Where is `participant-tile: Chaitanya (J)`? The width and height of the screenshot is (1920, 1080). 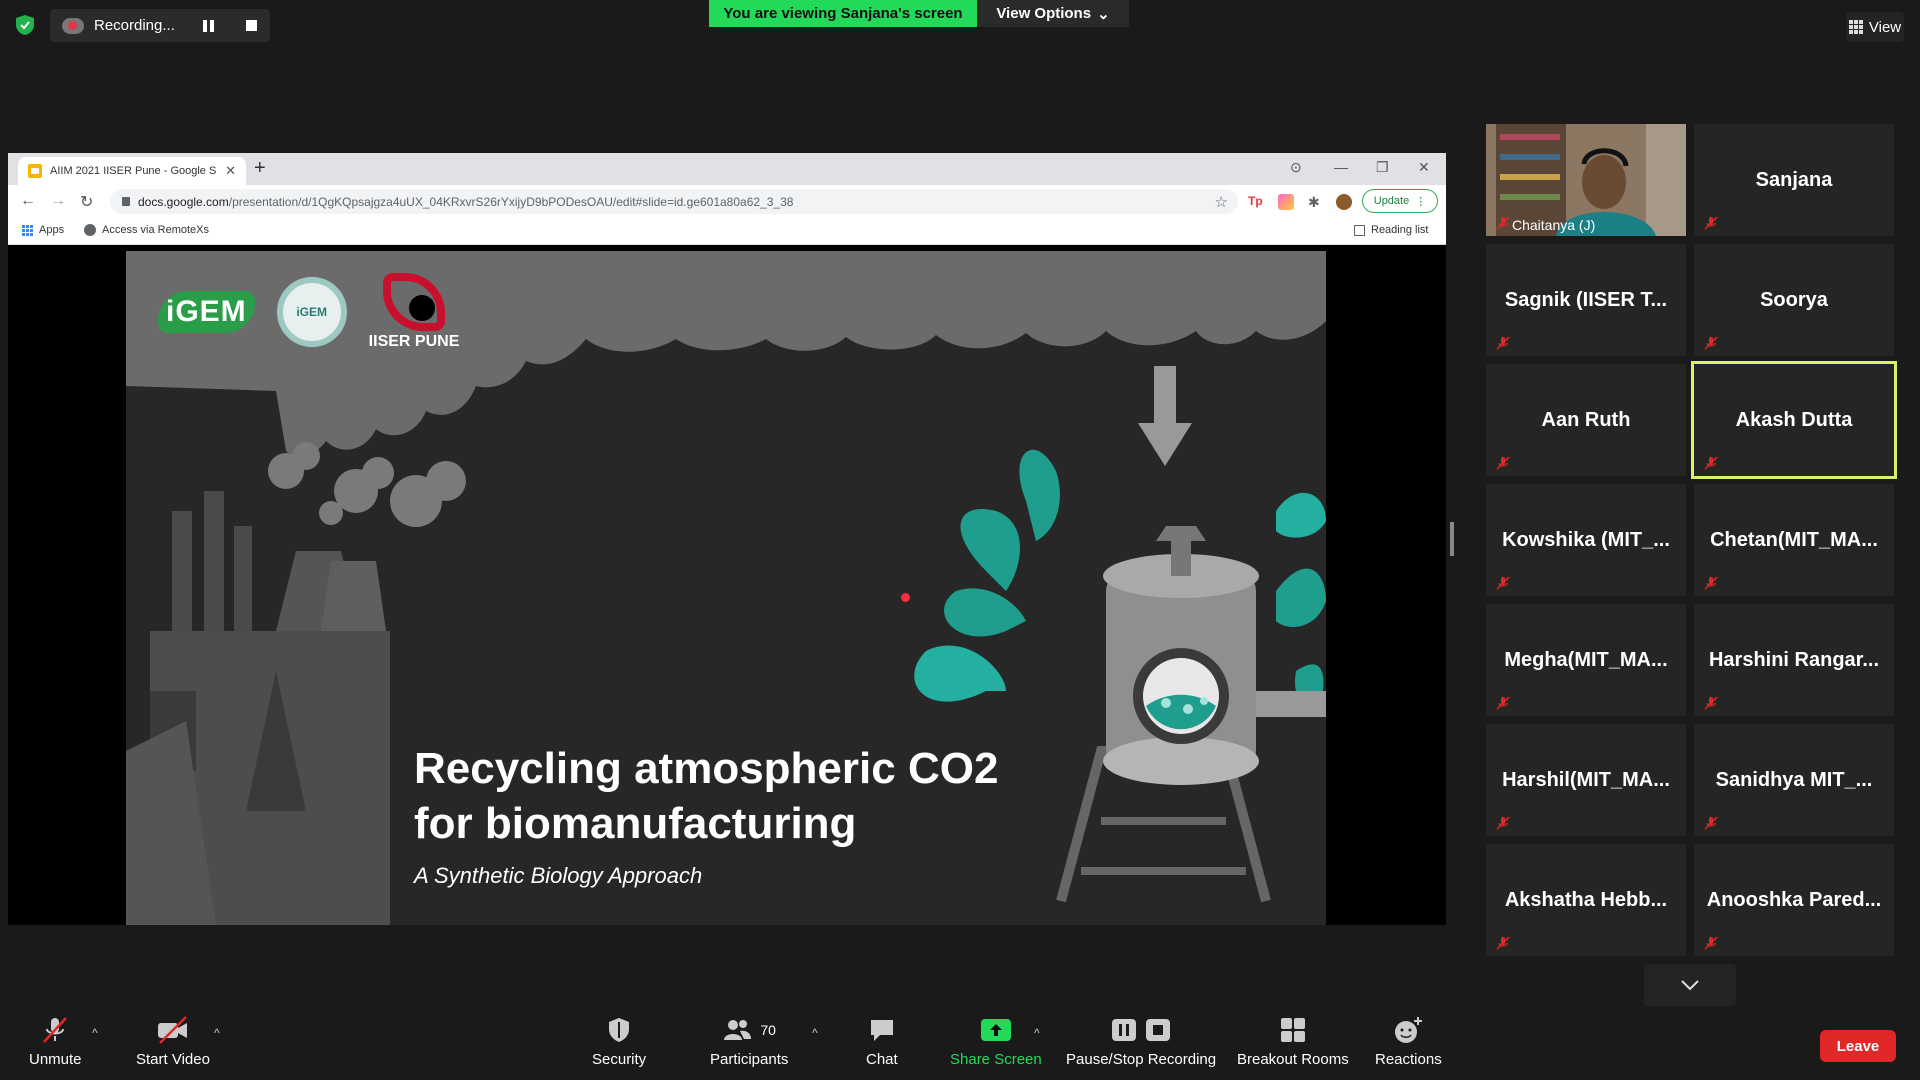 participant-tile: Chaitanya (J) is located at coordinates (1586, 180).